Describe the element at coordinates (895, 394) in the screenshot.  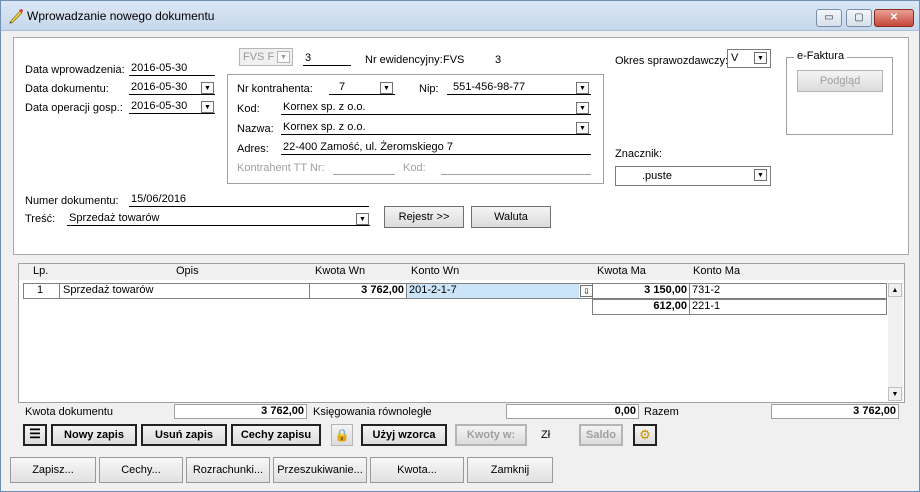
I see `scroll-down-icon: ▼` at that location.